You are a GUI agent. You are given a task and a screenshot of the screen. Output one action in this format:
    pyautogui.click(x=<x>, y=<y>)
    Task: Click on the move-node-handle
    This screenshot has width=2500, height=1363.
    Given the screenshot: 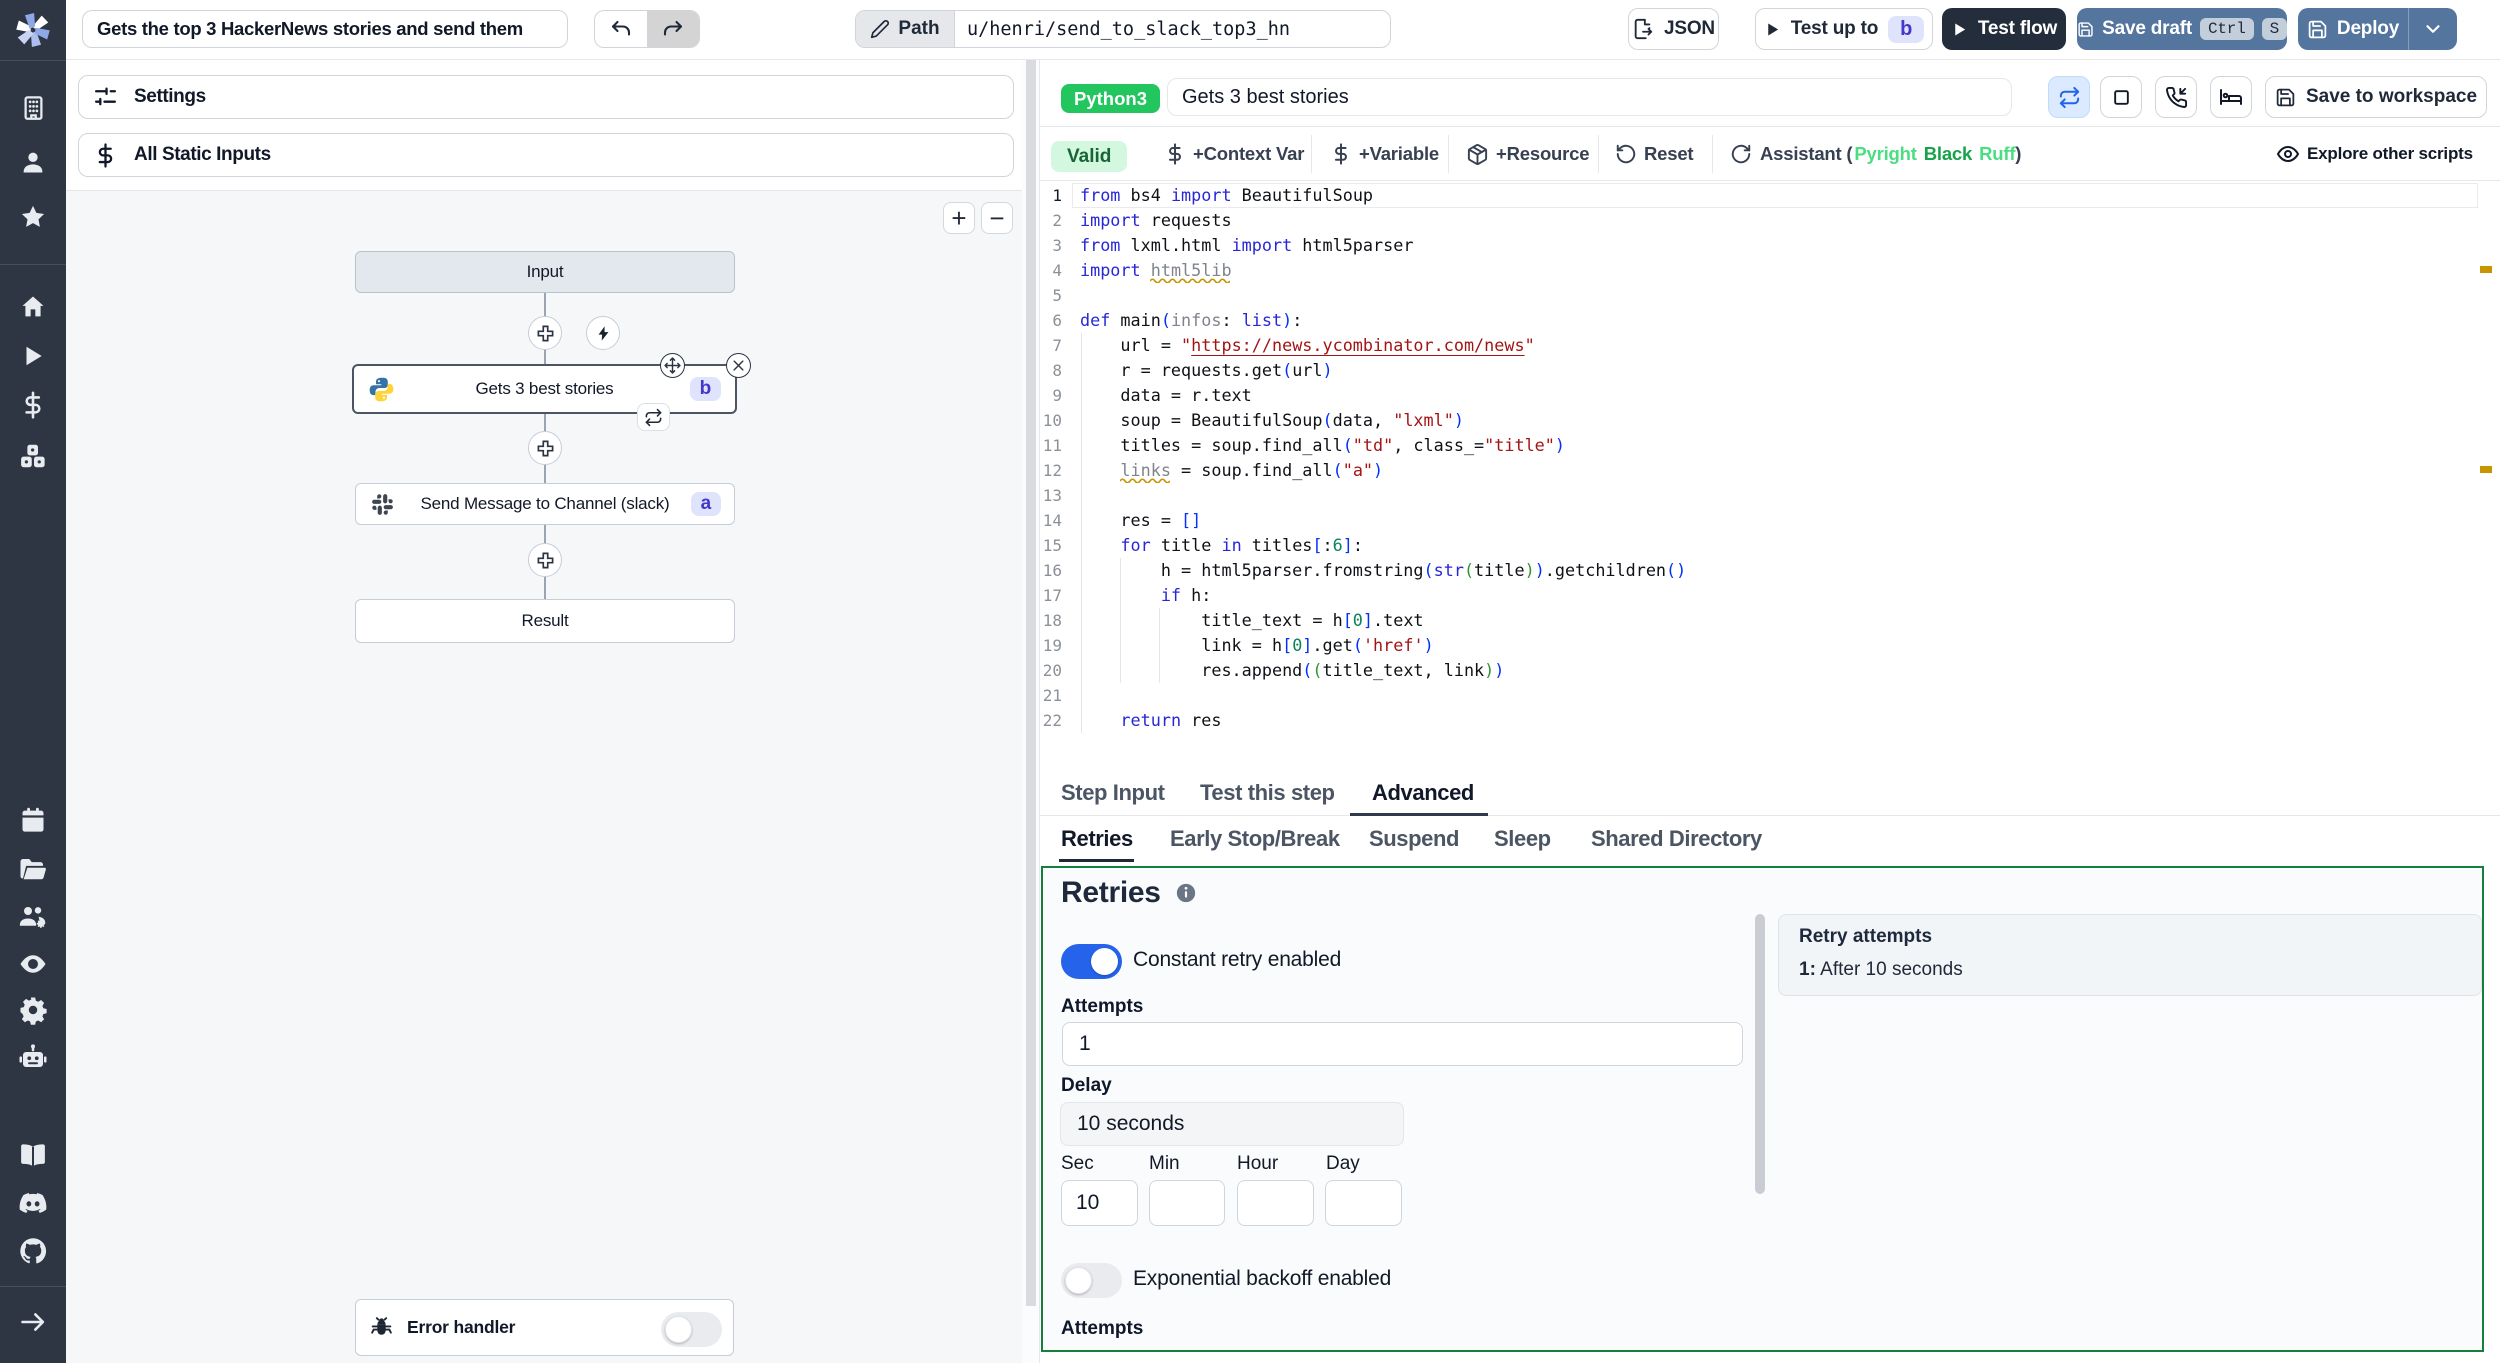 What is the action you would take?
    pyautogui.click(x=672, y=365)
    